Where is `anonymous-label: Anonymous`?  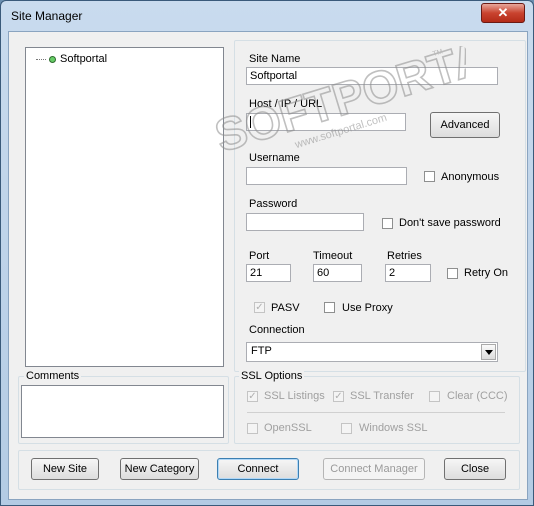 anonymous-label: Anonymous is located at coordinates (470, 177).